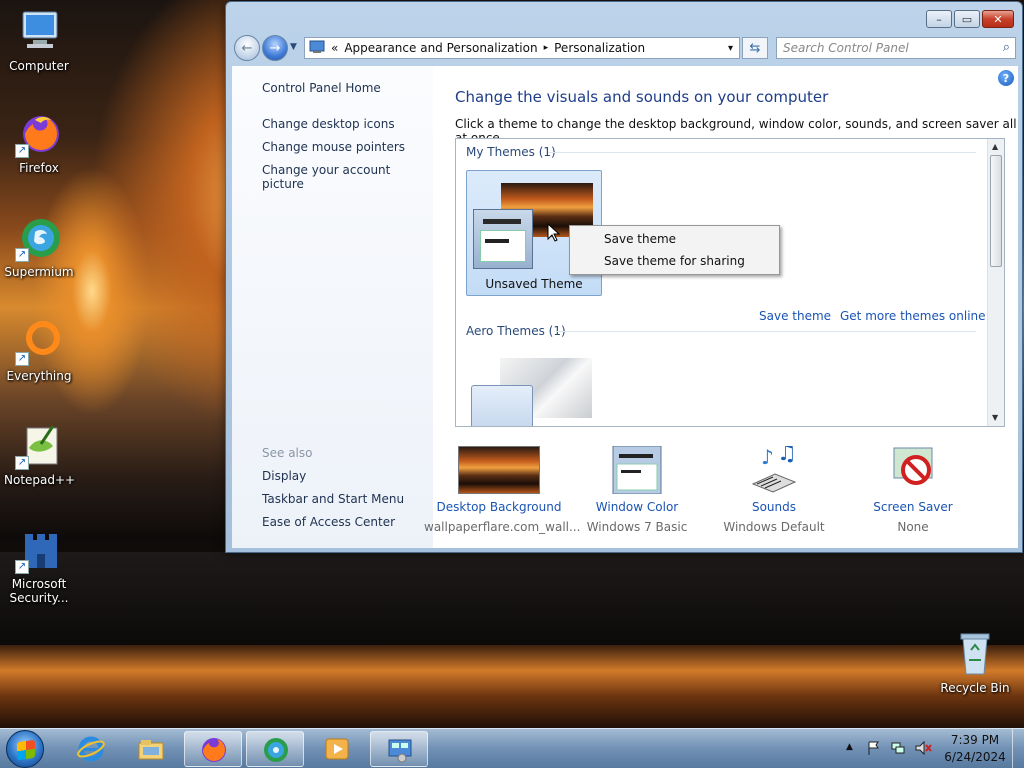 This screenshot has width=1024, height=768. What do you see at coordinates (674, 250) in the screenshot?
I see `context-menu: Save theme Save theme for sharing` at bounding box center [674, 250].